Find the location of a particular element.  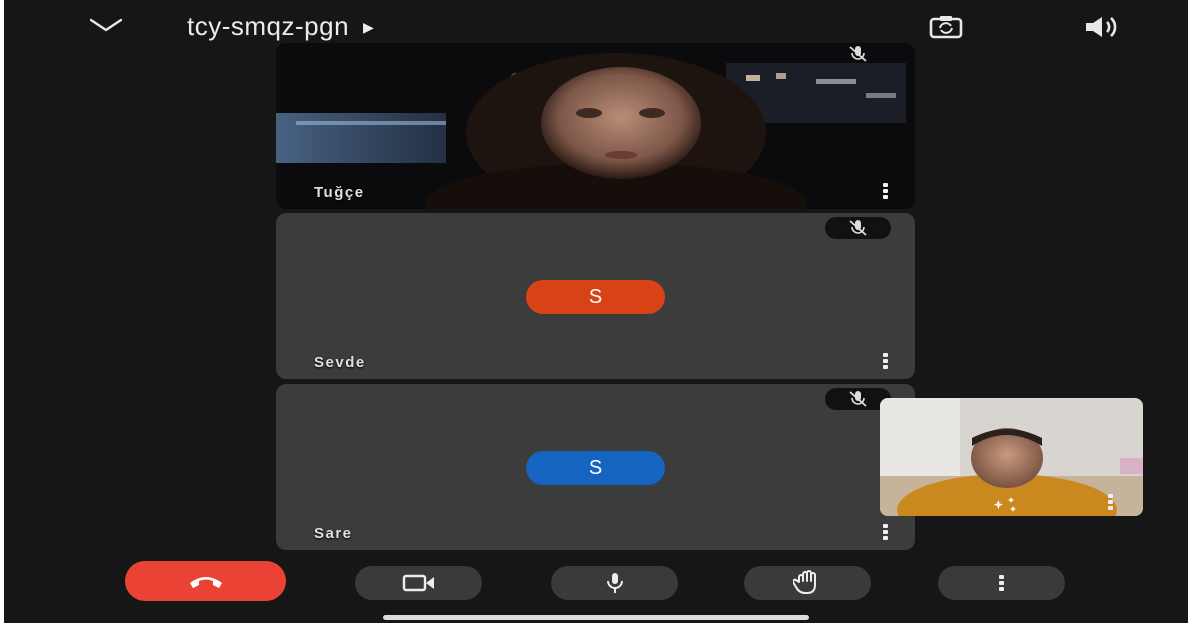

raise-hand-button is located at coordinates (807, 583).